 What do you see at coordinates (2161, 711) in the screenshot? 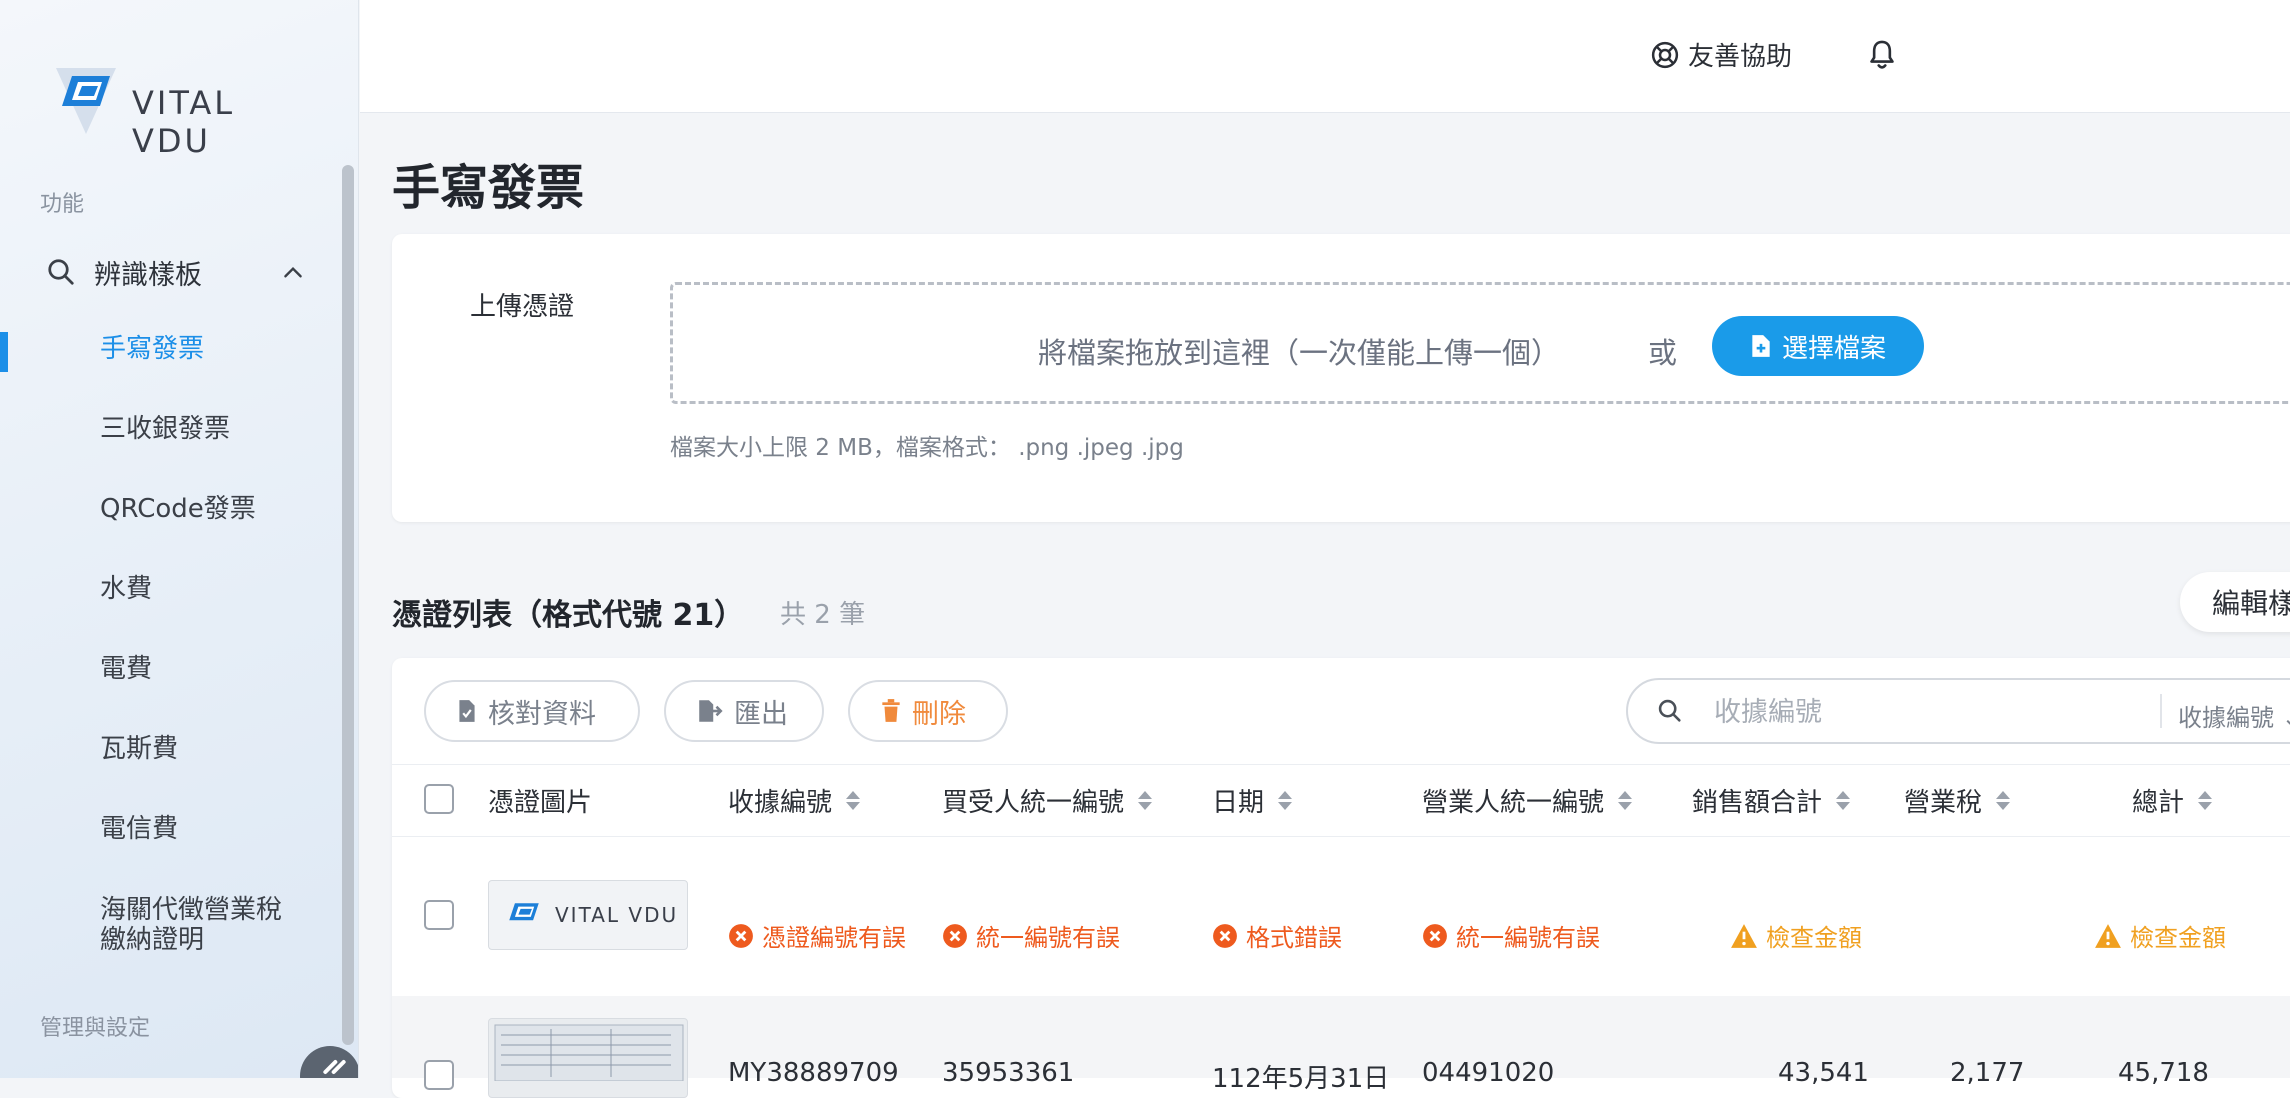
I see `search-divider` at bounding box center [2161, 711].